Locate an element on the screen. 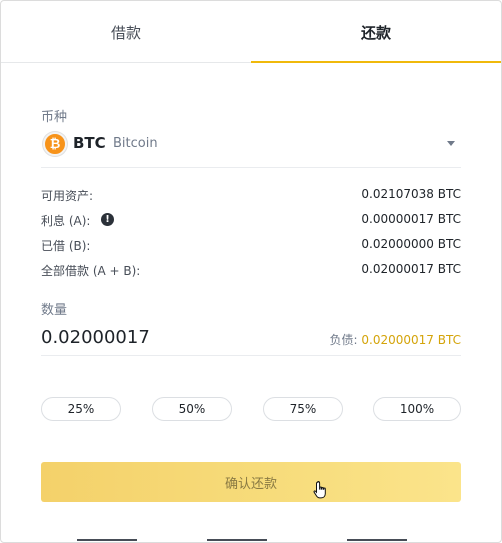  chevron-down-icon is located at coordinates (451, 143).